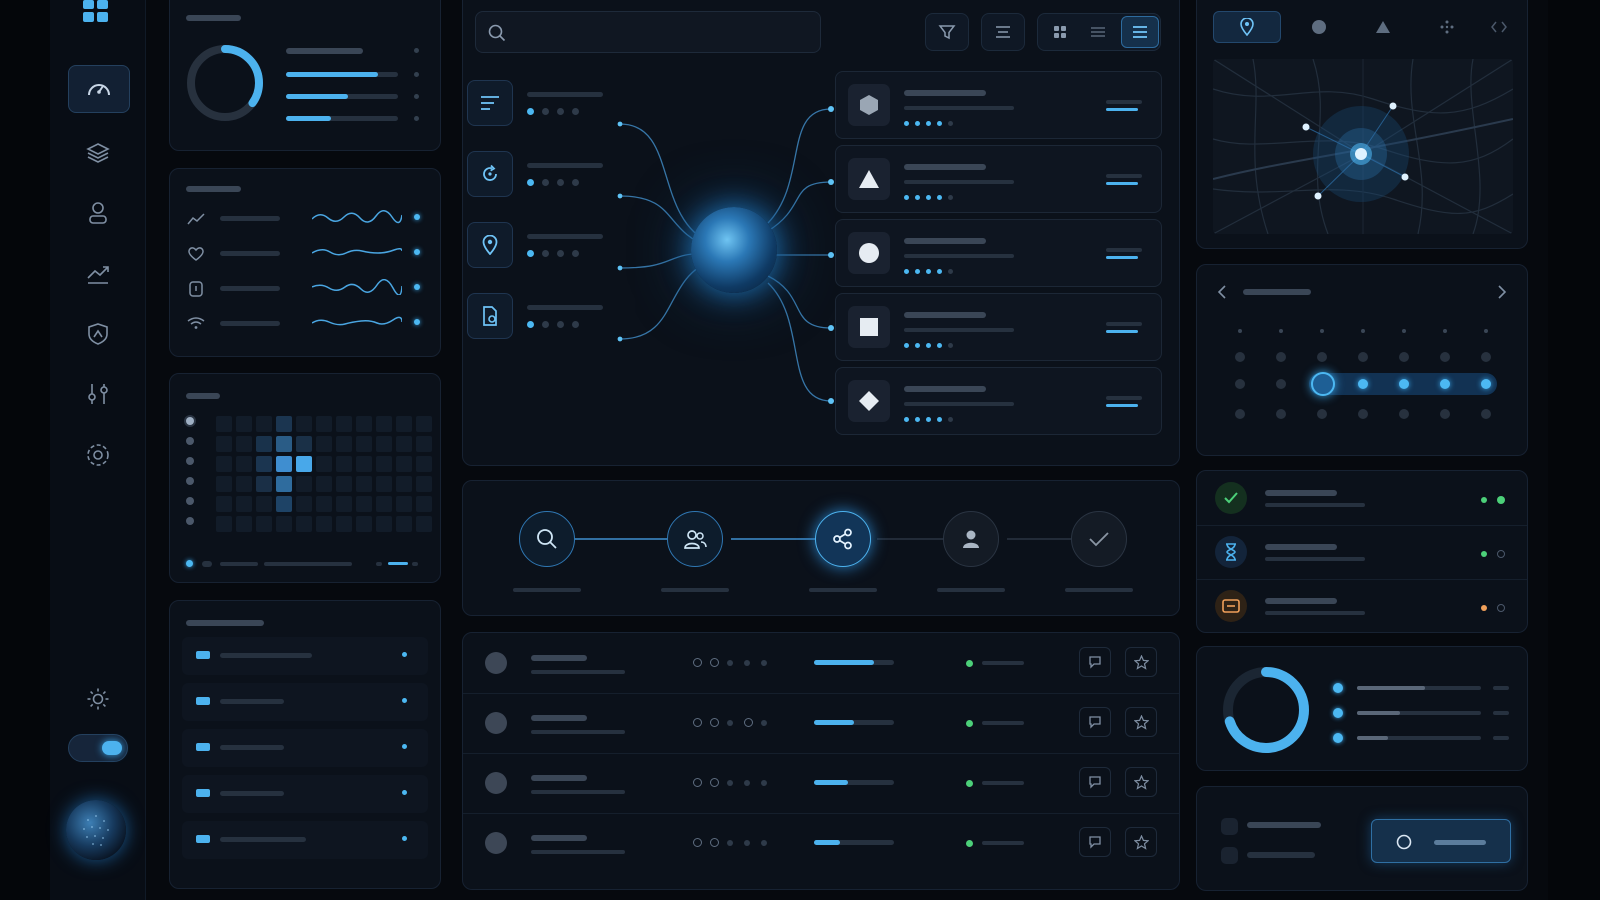 Image resolution: width=1600 pixels, height=900 pixels. Describe the element at coordinates (1502, 292) in the screenshot. I see `next-arrow-icon` at that location.